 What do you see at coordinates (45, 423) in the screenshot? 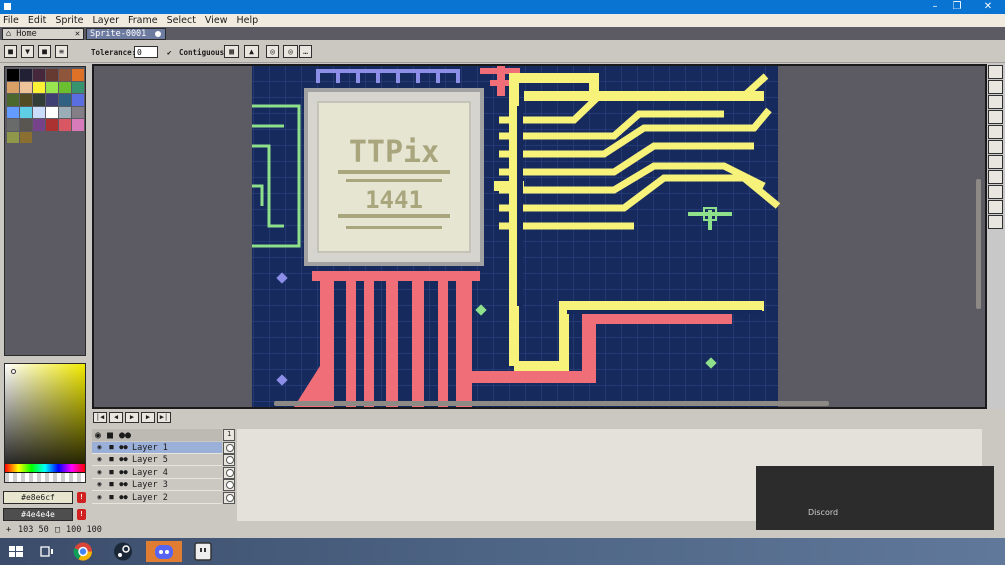
I see `color-picker` at bounding box center [45, 423].